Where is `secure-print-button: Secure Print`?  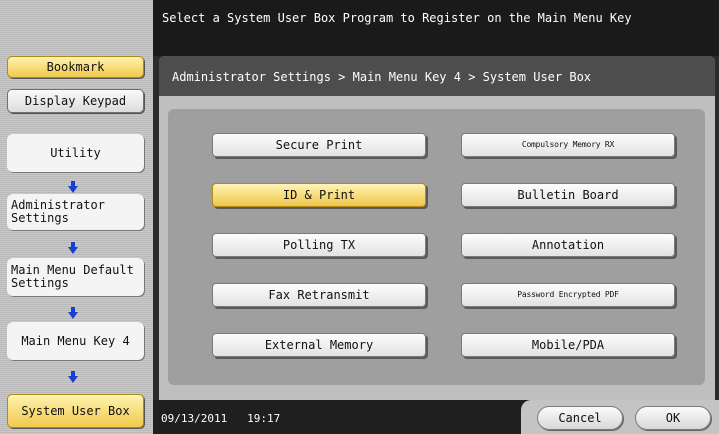
secure-print-button: Secure Print is located at coordinates (319, 145).